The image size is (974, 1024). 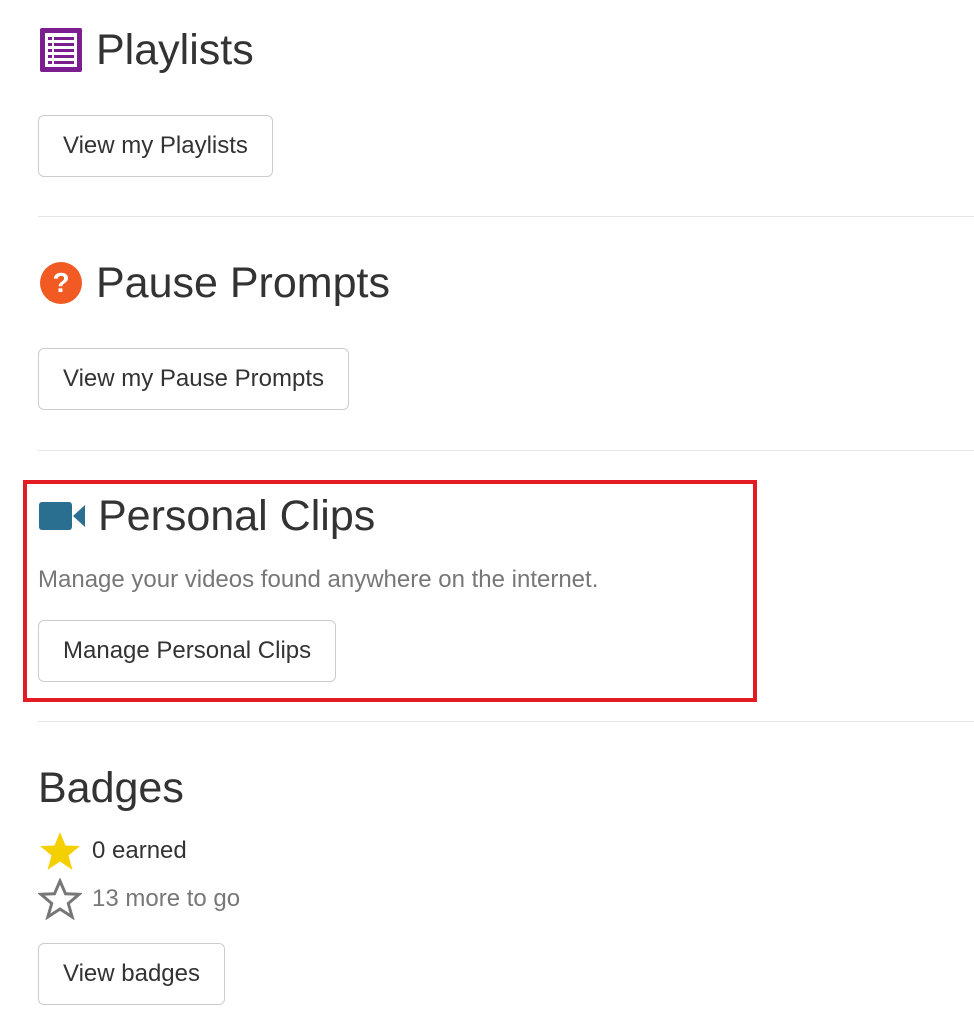 I want to click on pause-prompts-section: ? Pause Prompts View my Pause Prompts, so click(x=506, y=331).